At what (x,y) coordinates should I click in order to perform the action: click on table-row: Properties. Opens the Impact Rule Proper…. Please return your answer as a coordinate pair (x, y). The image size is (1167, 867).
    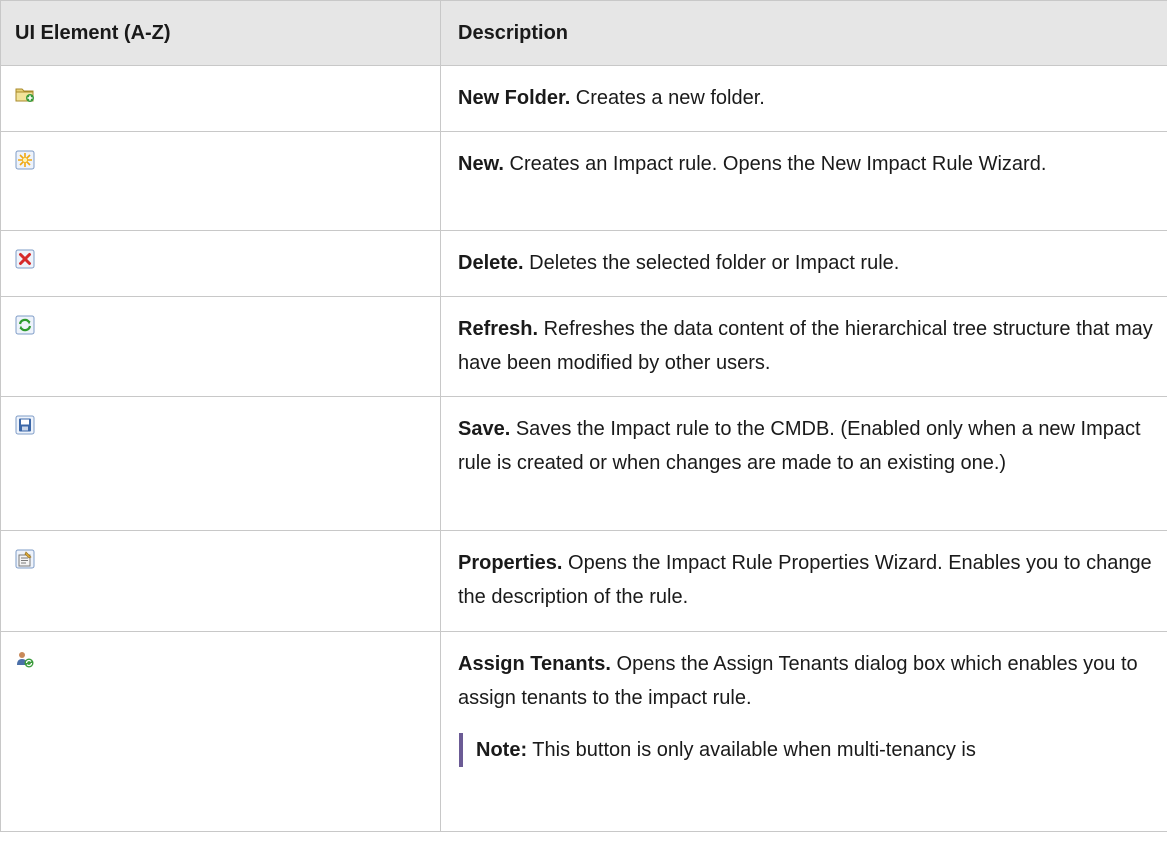
    Looking at the image, I should click on (583, 581).